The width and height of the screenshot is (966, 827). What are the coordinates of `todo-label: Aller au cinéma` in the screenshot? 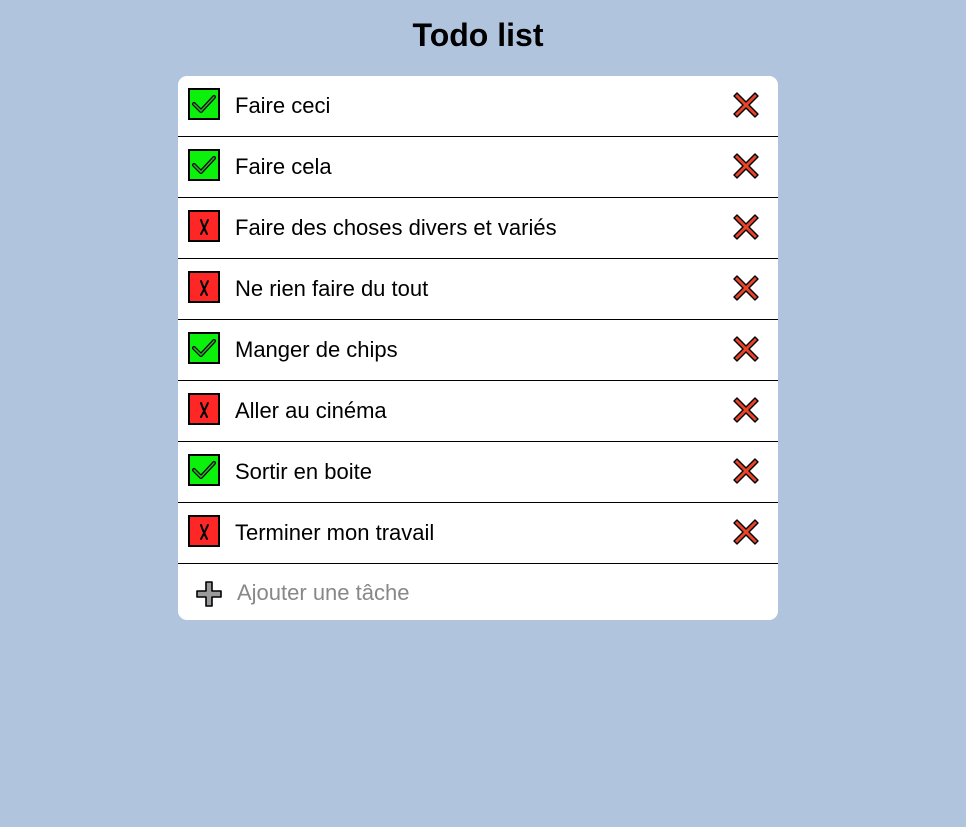 It's located at (311, 410).